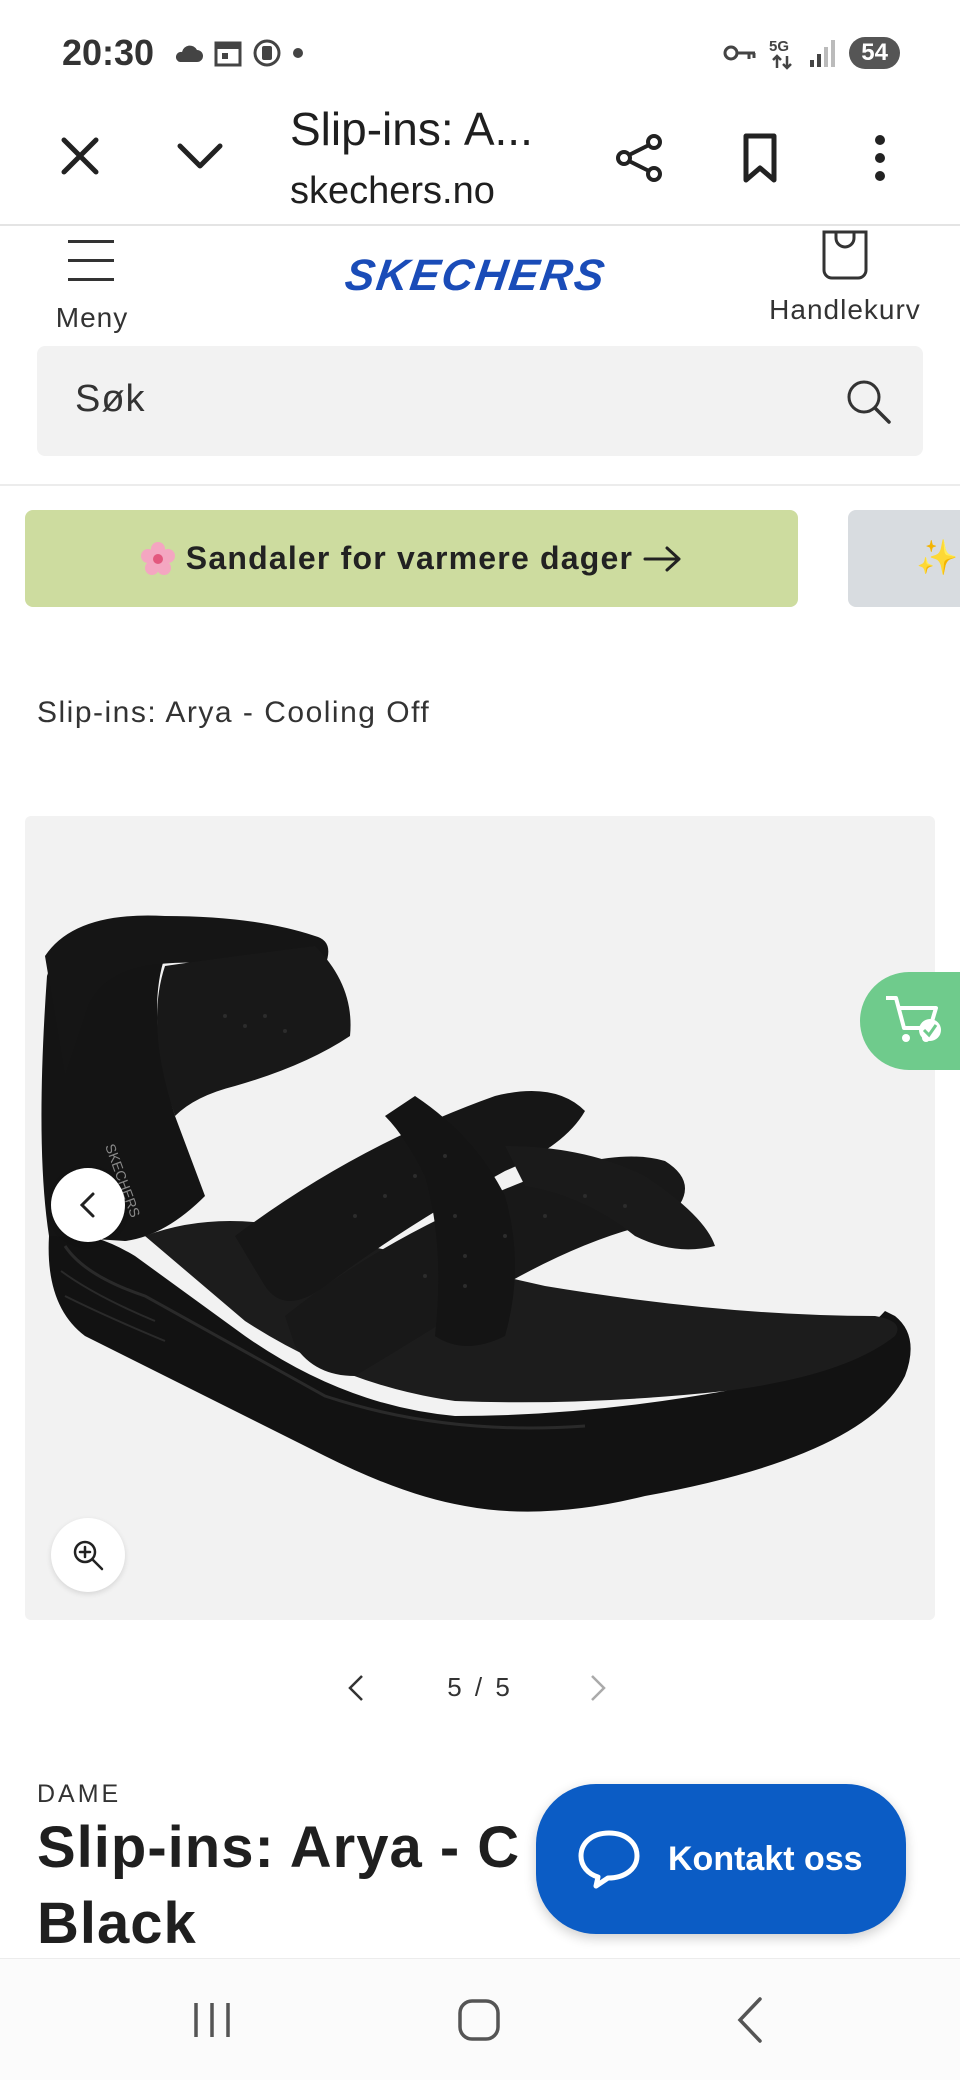 The height and width of the screenshot is (2080, 960). Describe the element at coordinates (913, 1019) in the screenshot. I see `cart-check-icon` at that location.